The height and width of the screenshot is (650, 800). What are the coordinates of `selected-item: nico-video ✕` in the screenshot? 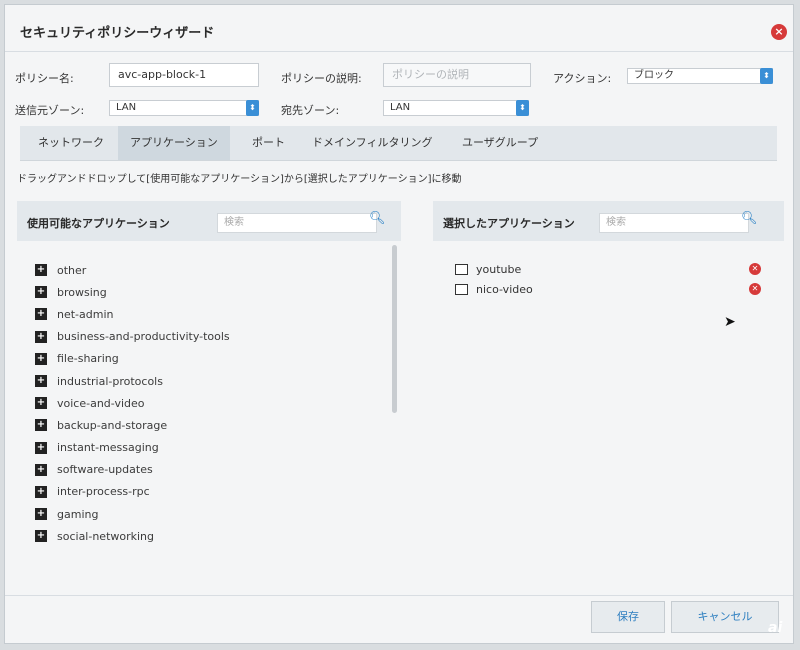 It's located at (615, 289).